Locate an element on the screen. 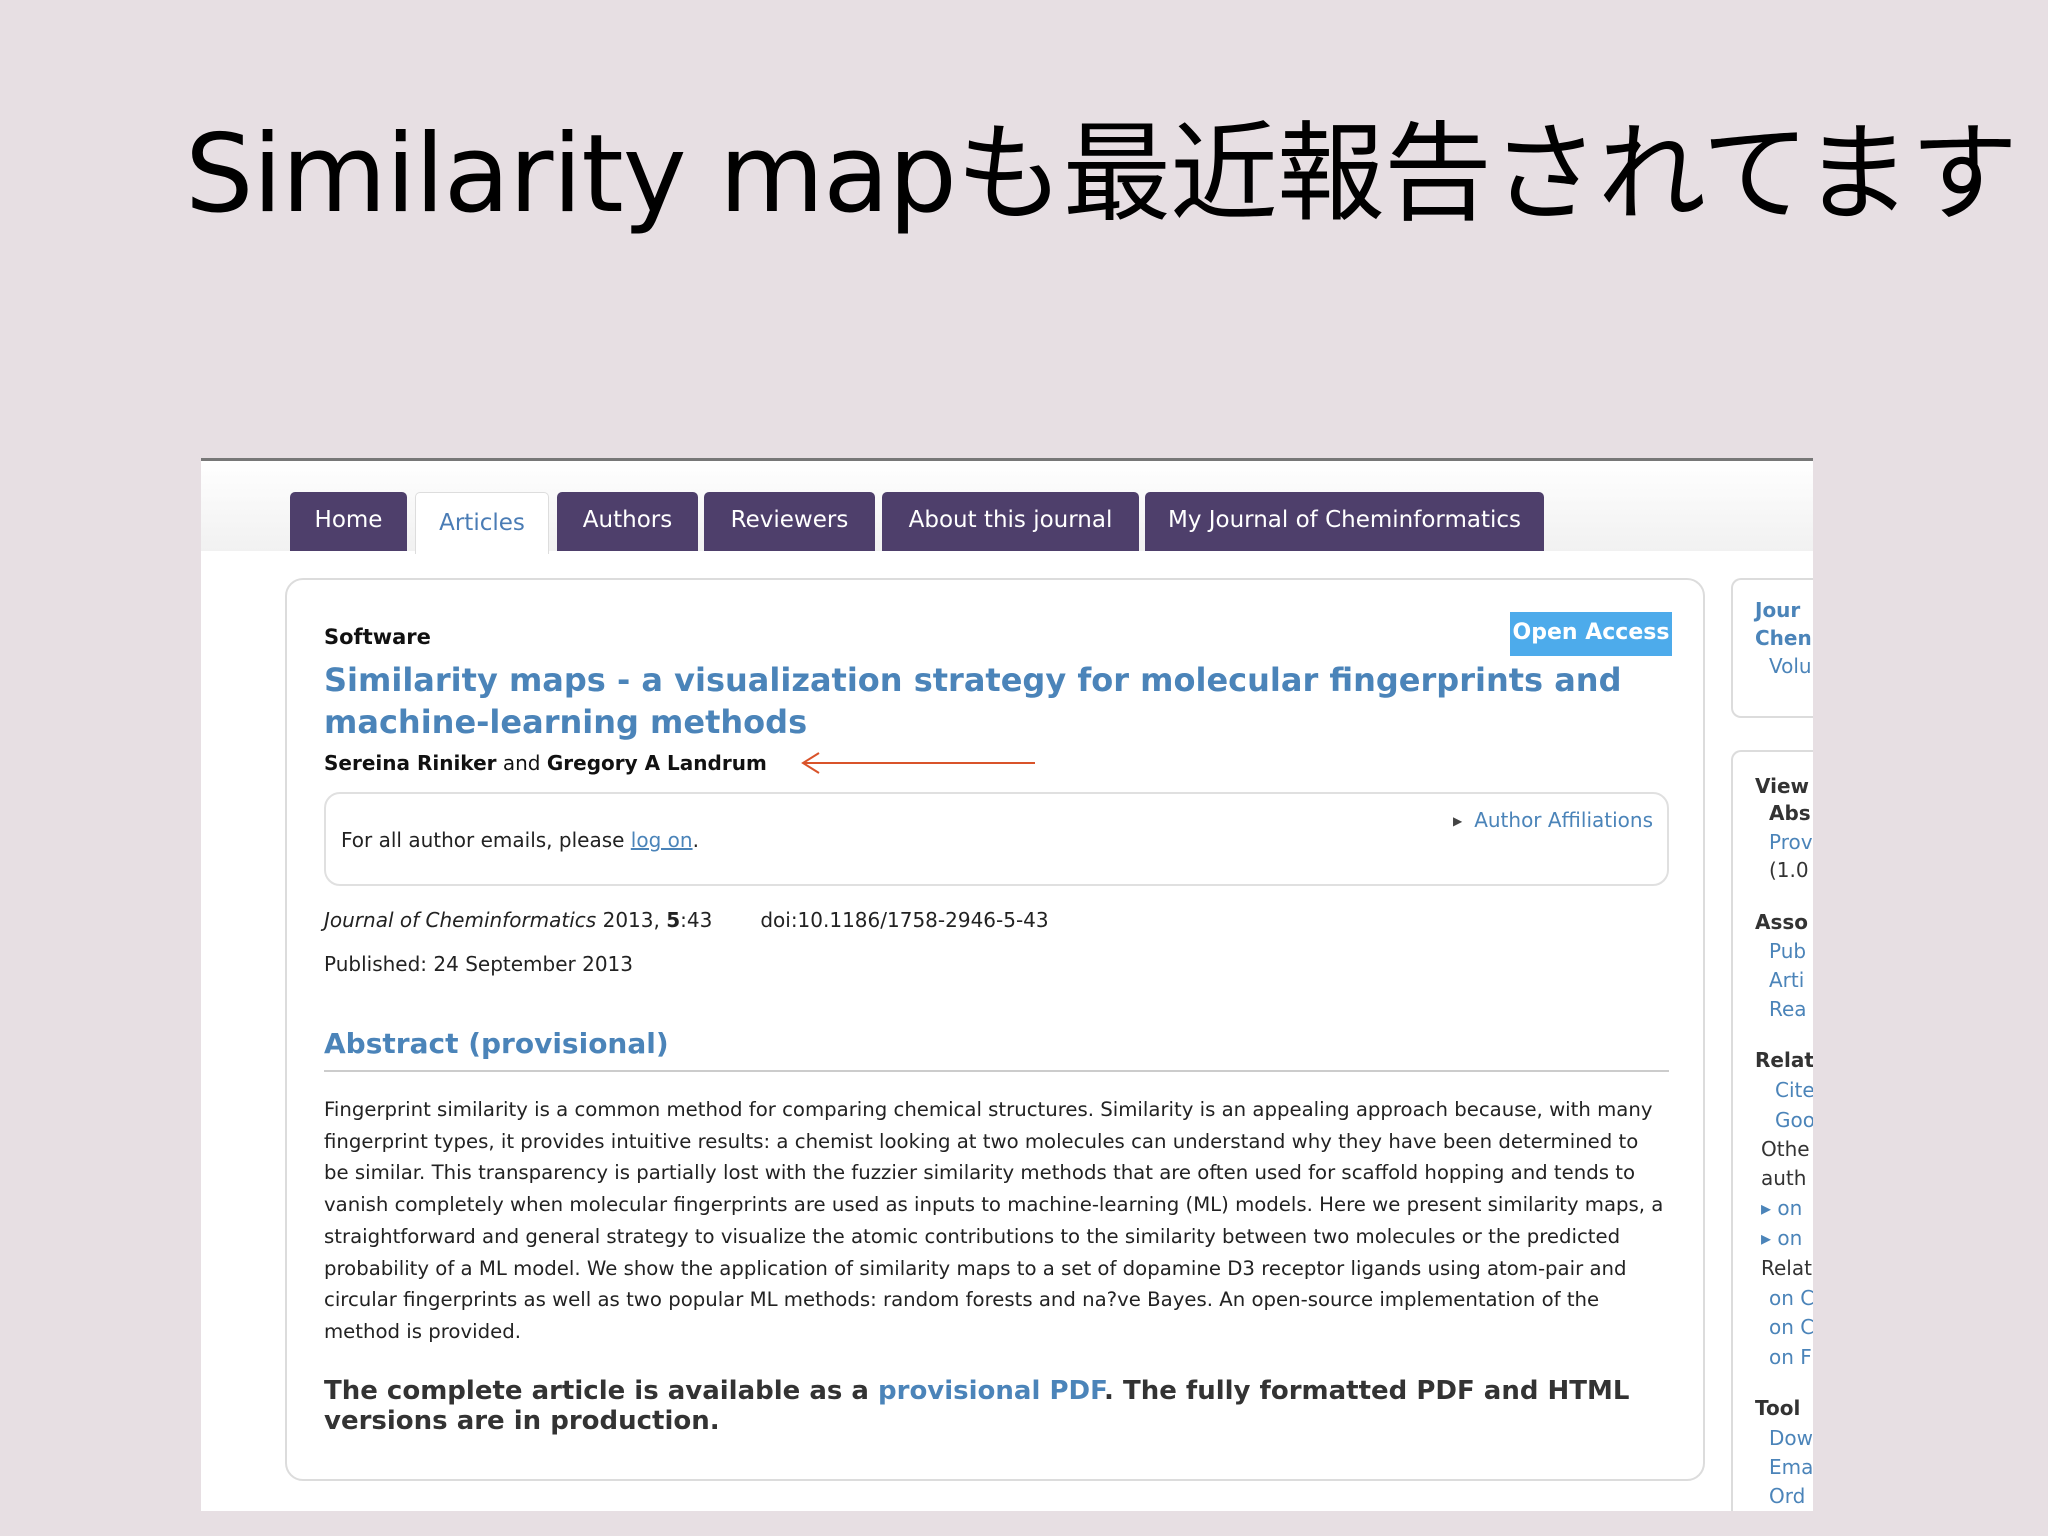 This screenshot has height=1536, width=2048. log-on-link: log on is located at coordinates (662, 840).